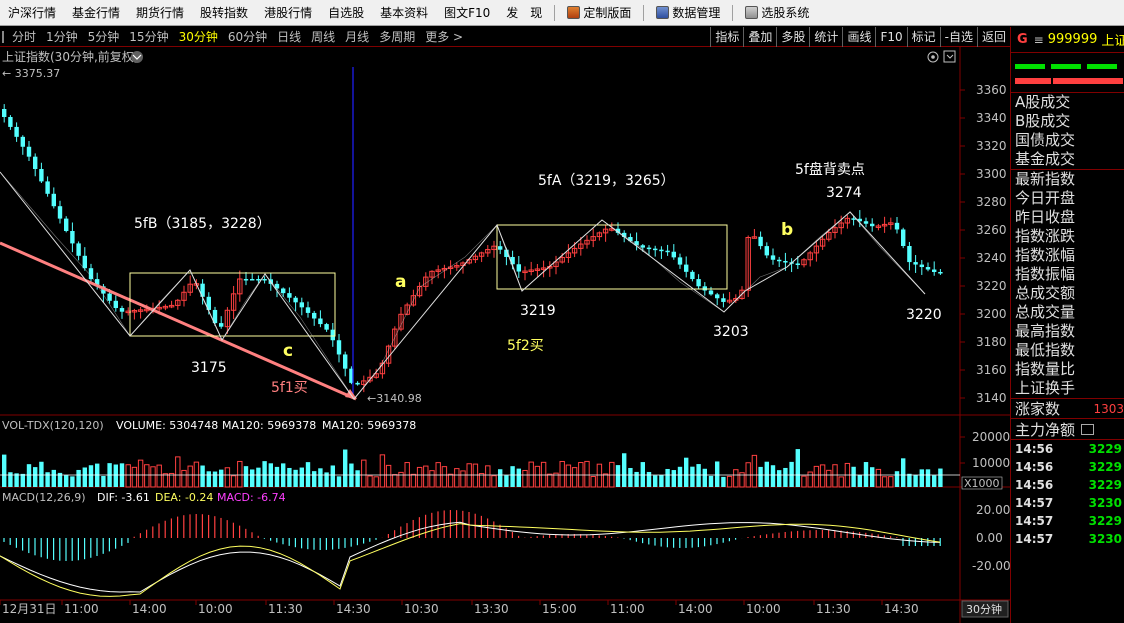  I want to click on list-icon, so click(1088, 429).